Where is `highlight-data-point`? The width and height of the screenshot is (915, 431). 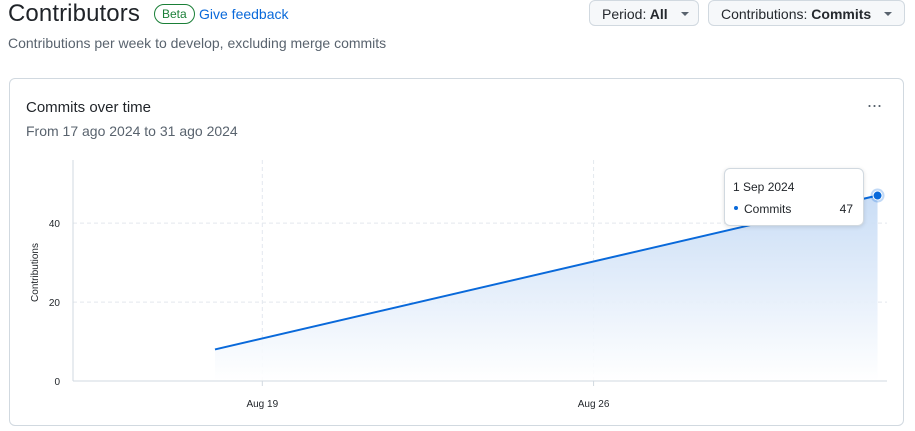
highlight-data-point is located at coordinates (877, 195).